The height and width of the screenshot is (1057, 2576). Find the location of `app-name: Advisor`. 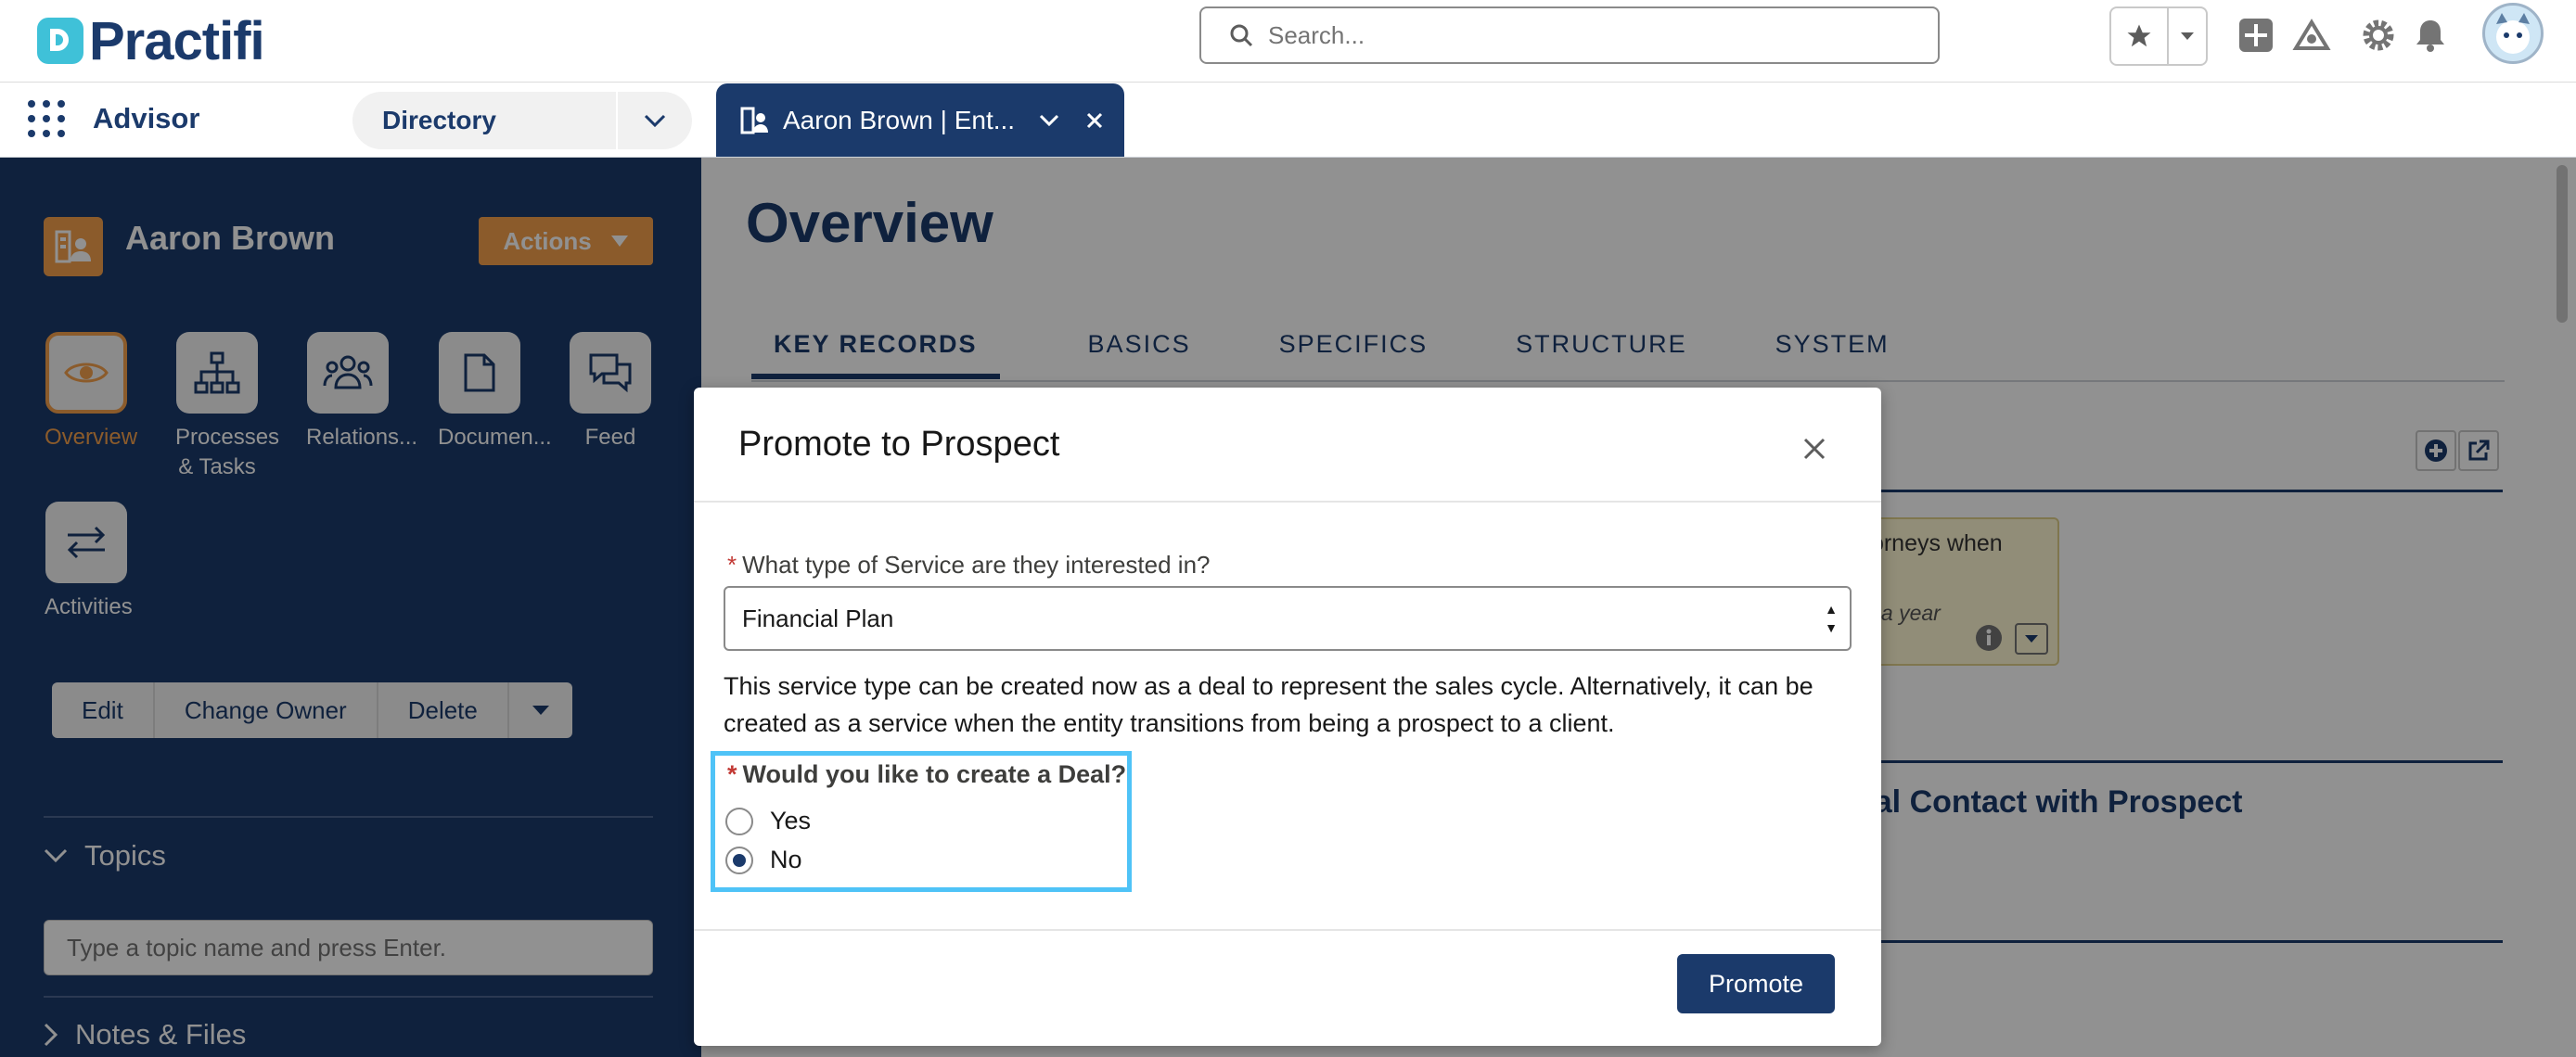

app-name: Advisor is located at coordinates (146, 118).